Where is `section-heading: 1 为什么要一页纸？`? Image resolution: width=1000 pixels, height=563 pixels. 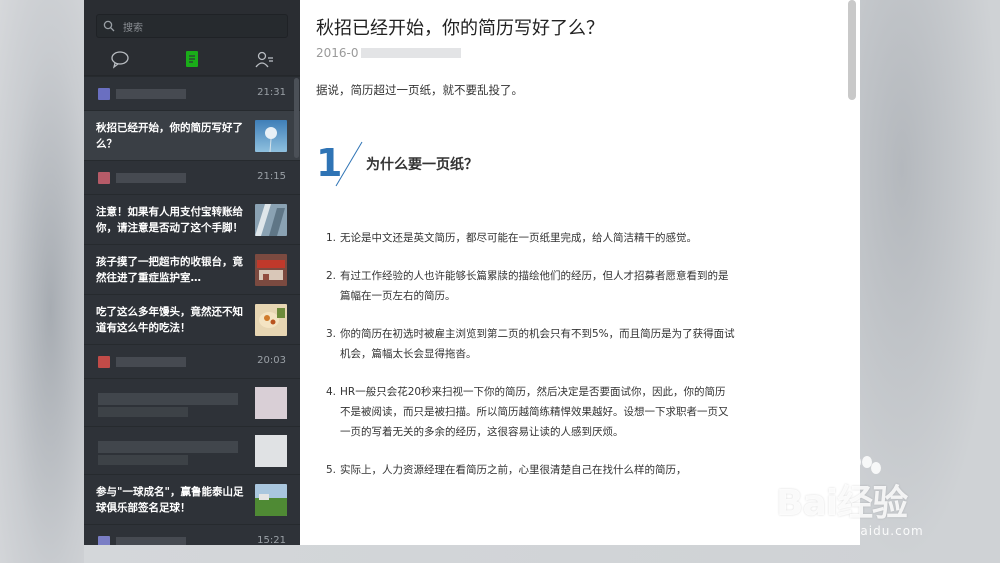
section-heading: 1 为什么要一页纸？ is located at coordinates (588, 170).